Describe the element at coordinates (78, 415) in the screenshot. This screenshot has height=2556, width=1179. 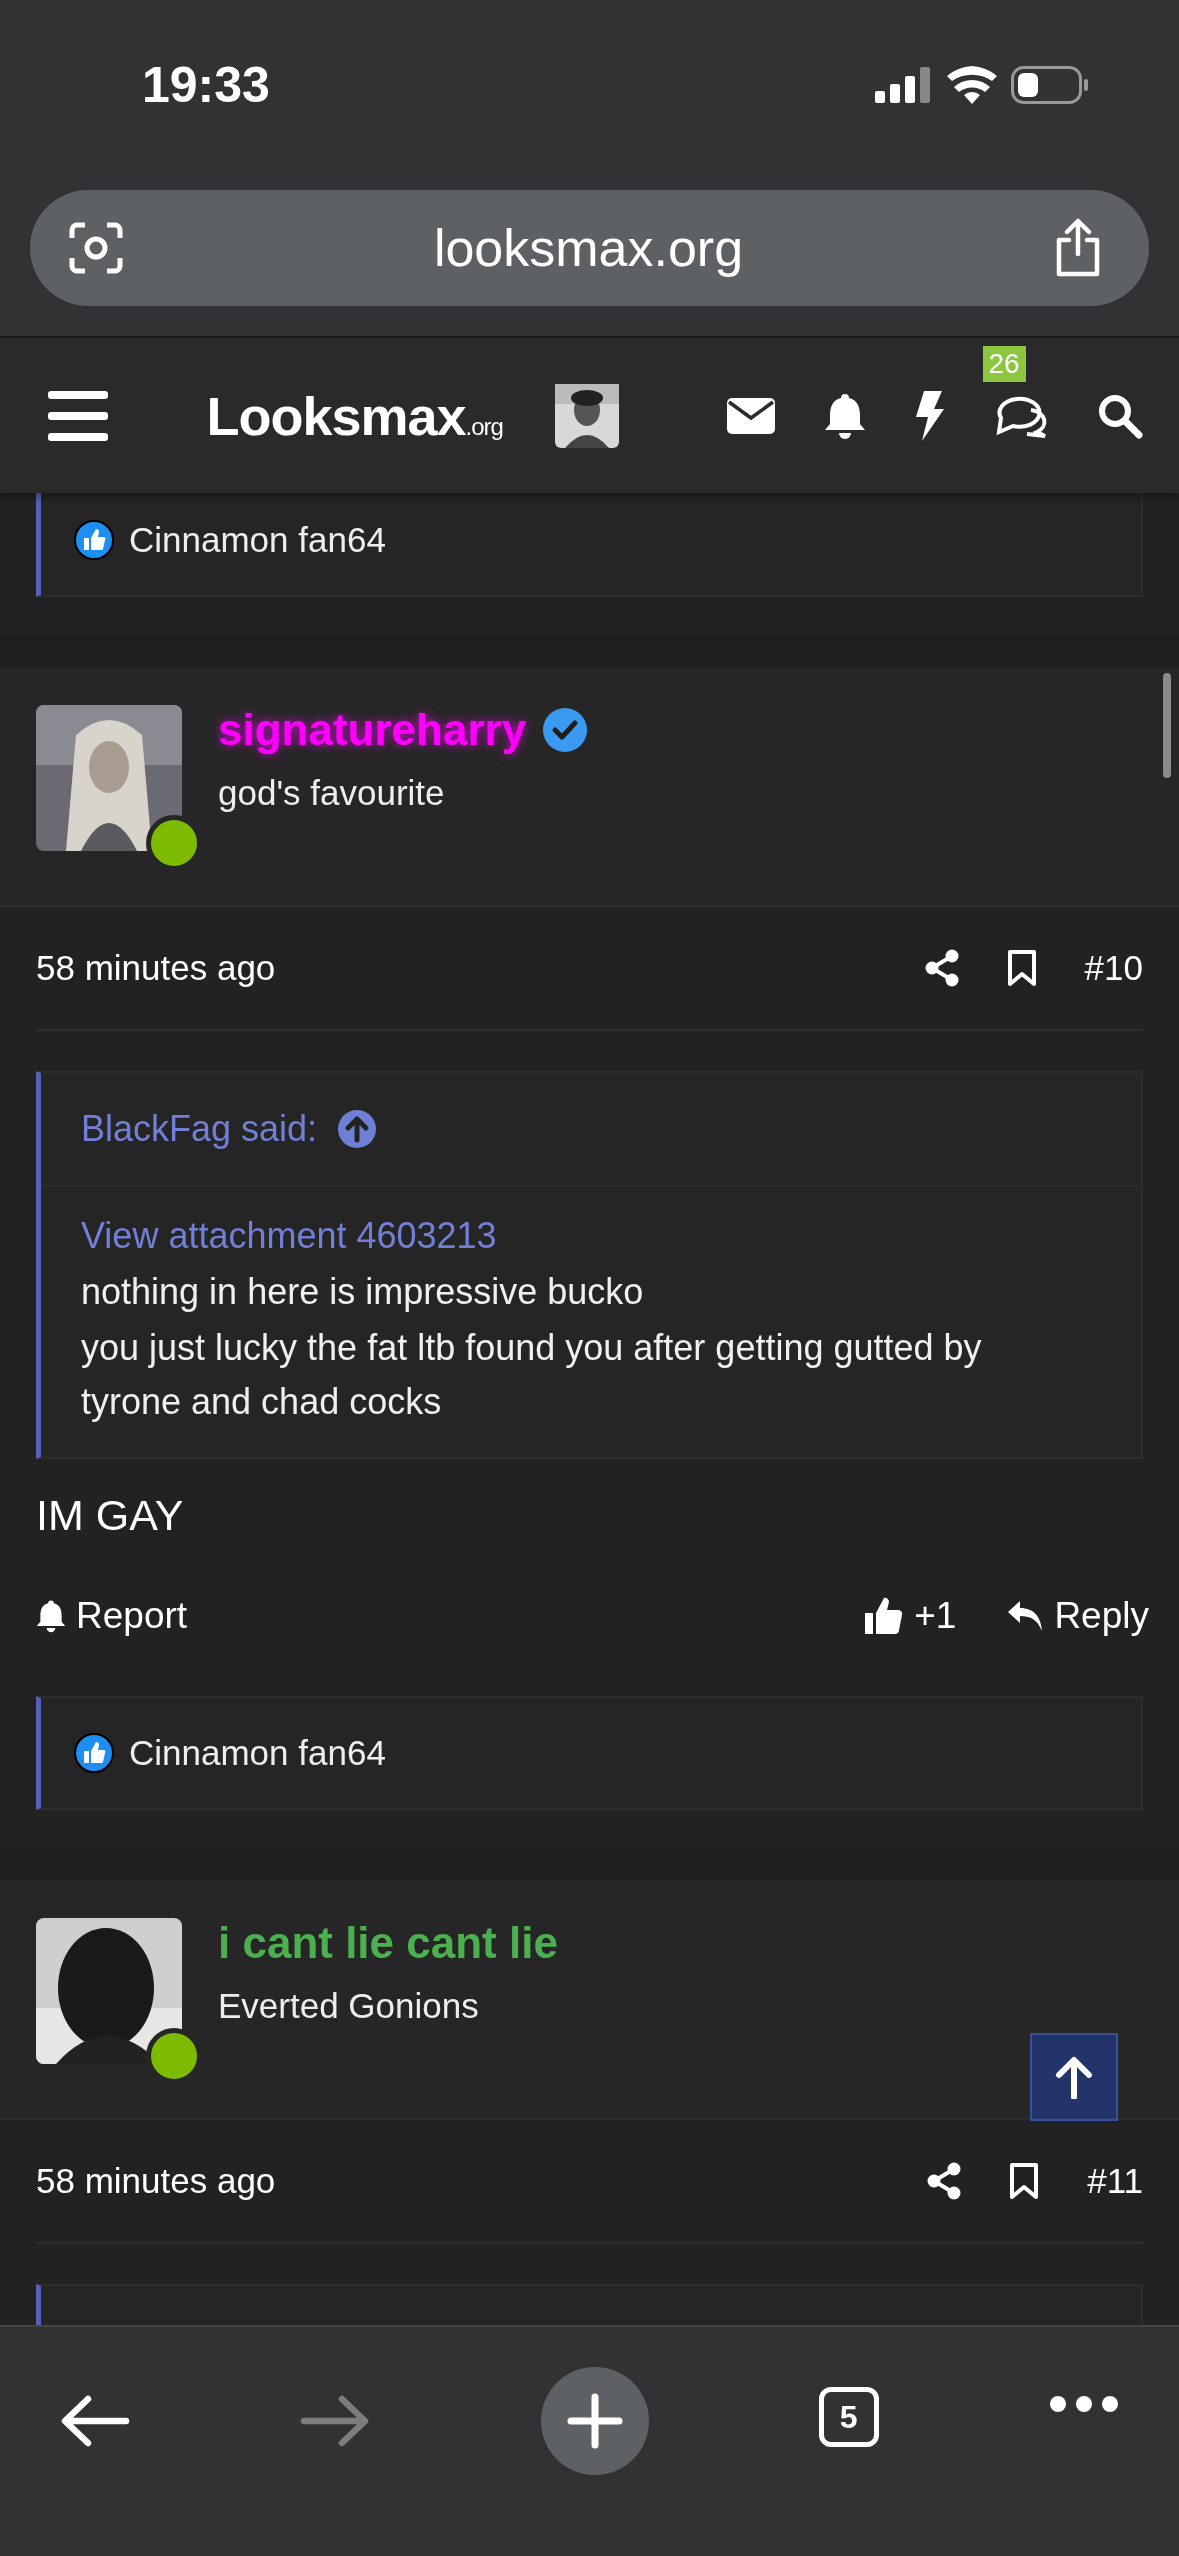
I see `menu-icon` at that location.